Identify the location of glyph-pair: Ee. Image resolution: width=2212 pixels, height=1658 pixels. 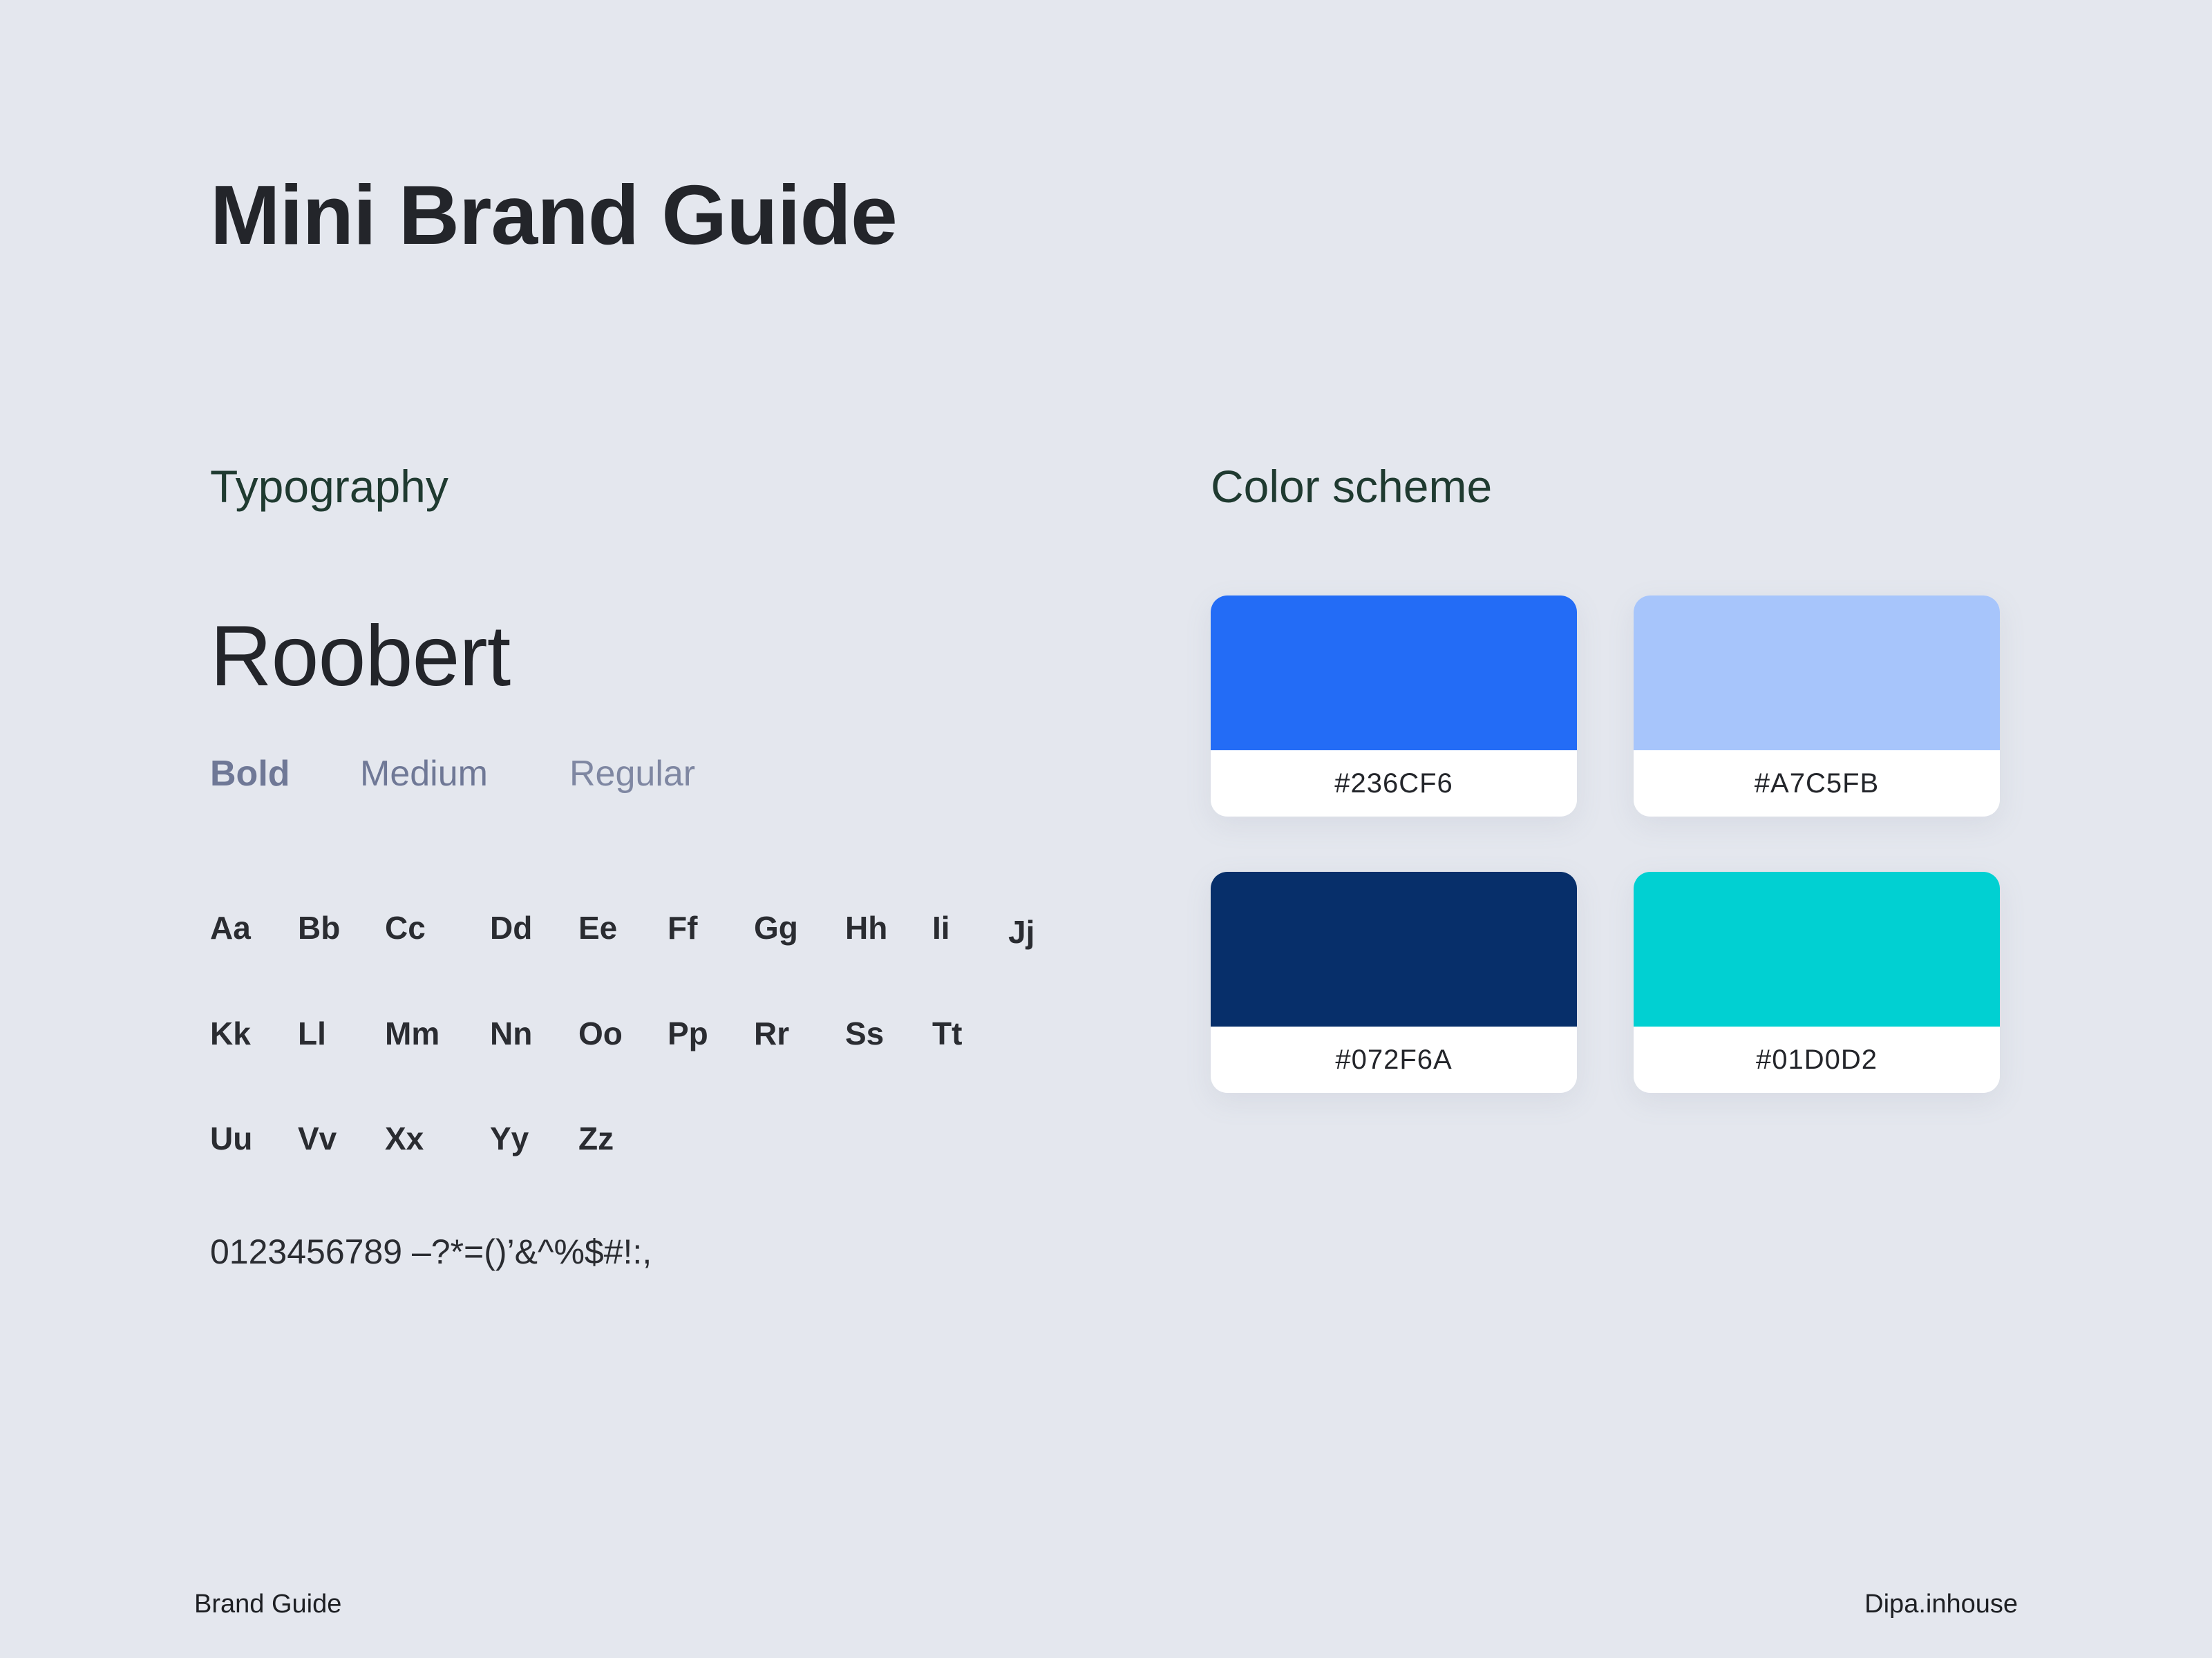
(598, 928).